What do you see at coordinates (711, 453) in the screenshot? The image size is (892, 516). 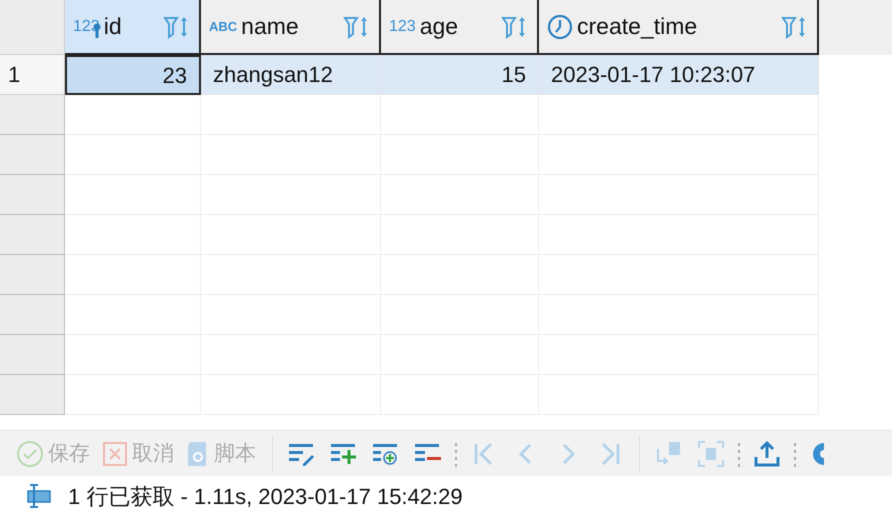 I see `fit-frame-icon` at bounding box center [711, 453].